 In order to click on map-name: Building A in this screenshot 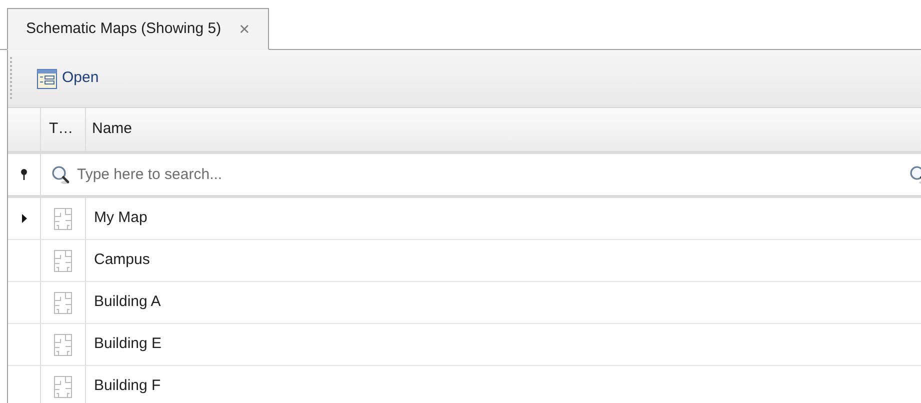, I will do `click(127, 302)`.